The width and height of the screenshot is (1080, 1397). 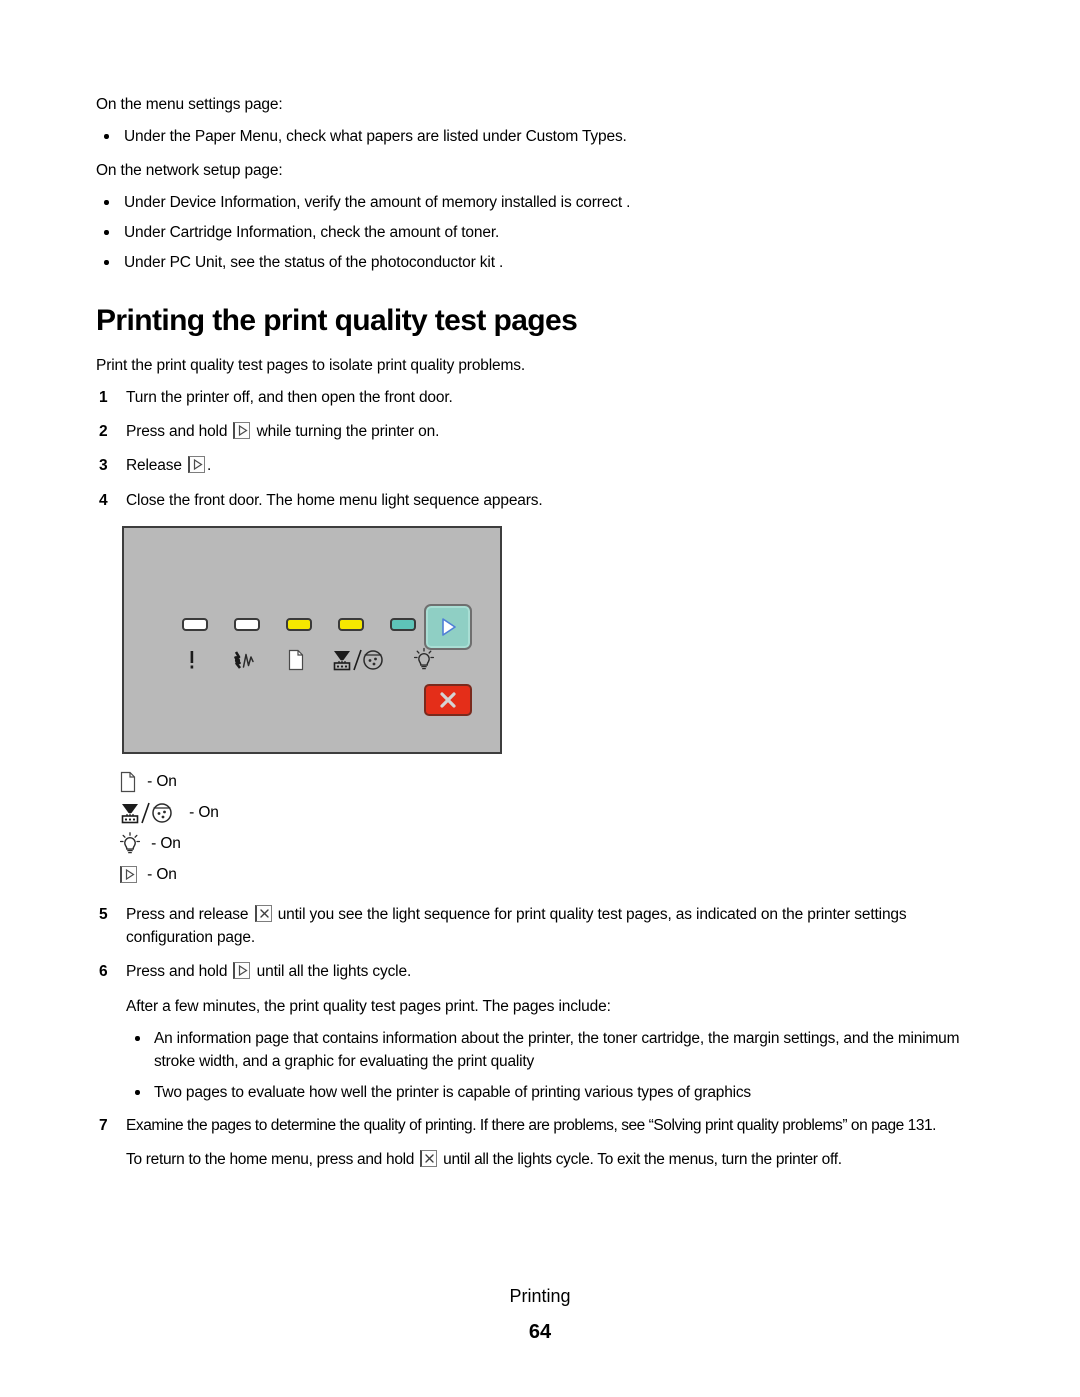 I want to click on error-exclamation-icon, so click(x=192, y=660).